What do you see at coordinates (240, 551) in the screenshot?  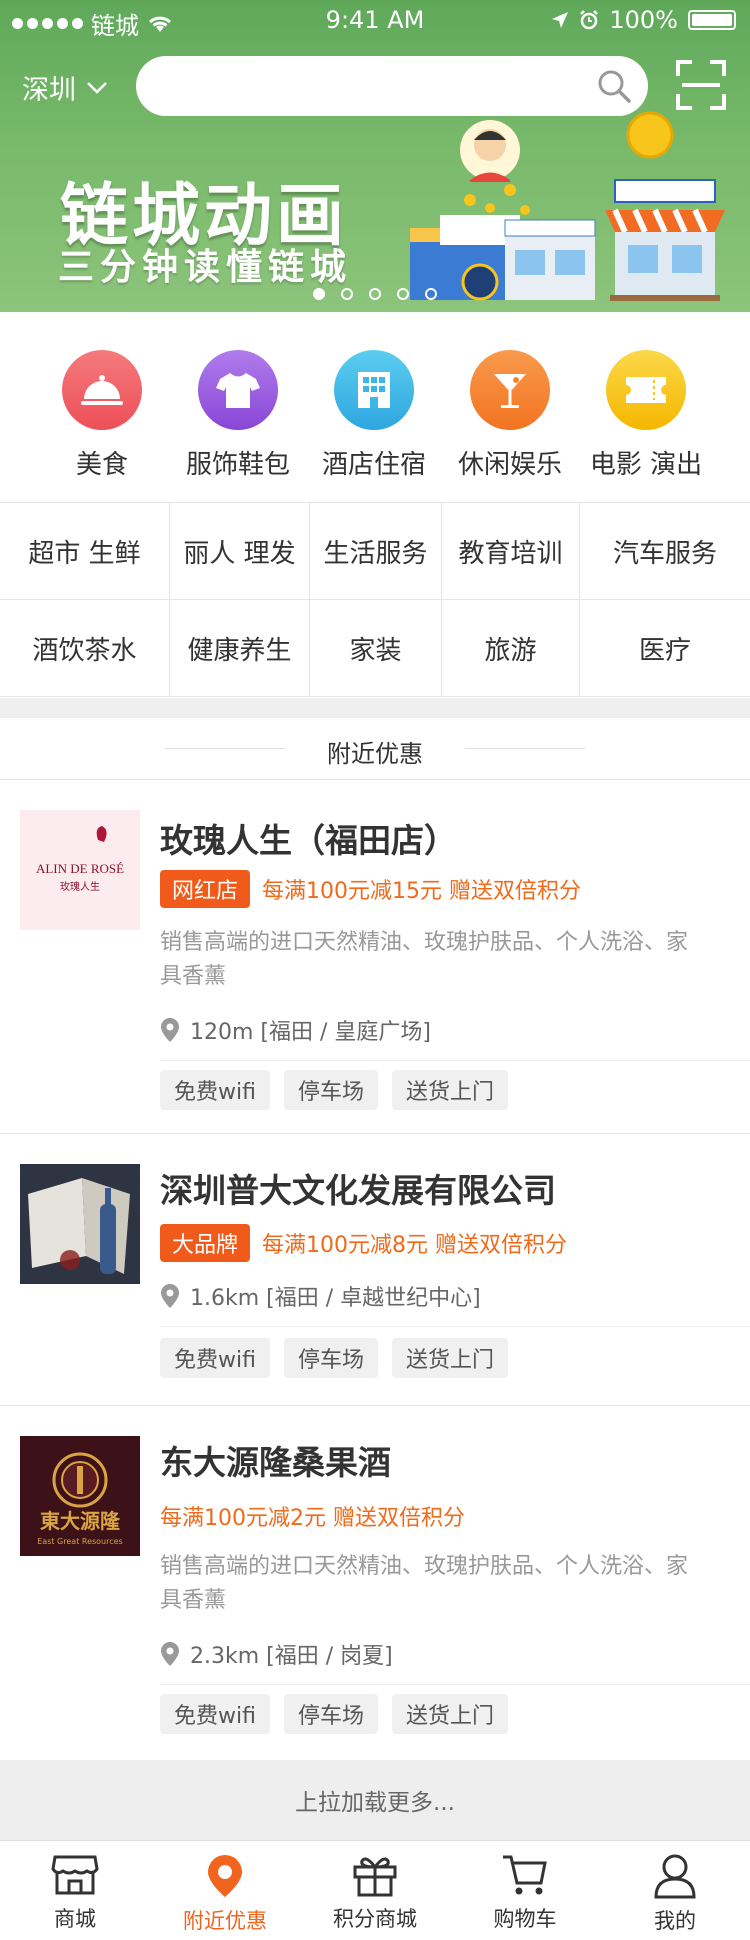 I see `subcategory-item: 丽人 理发` at bounding box center [240, 551].